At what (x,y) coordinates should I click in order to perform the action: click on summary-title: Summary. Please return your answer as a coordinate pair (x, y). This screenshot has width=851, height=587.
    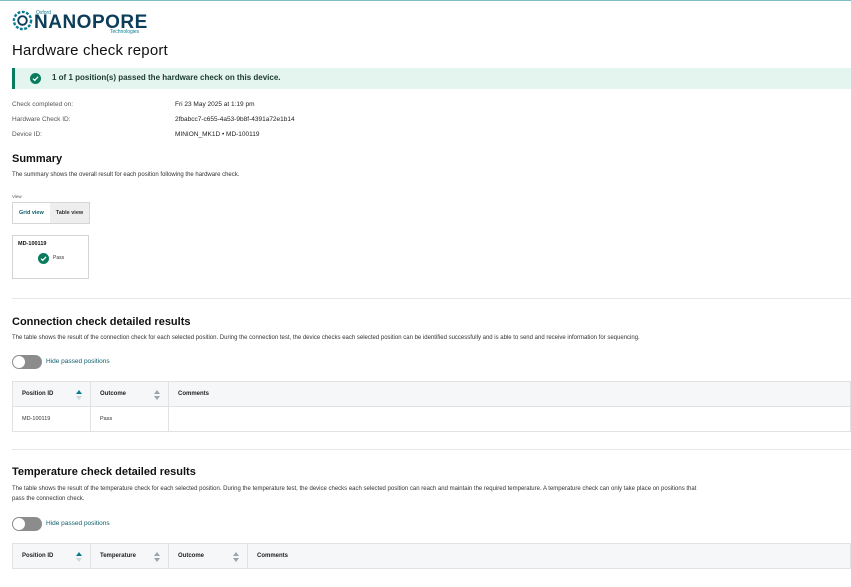
    Looking at the image, I should click on (37, 159).